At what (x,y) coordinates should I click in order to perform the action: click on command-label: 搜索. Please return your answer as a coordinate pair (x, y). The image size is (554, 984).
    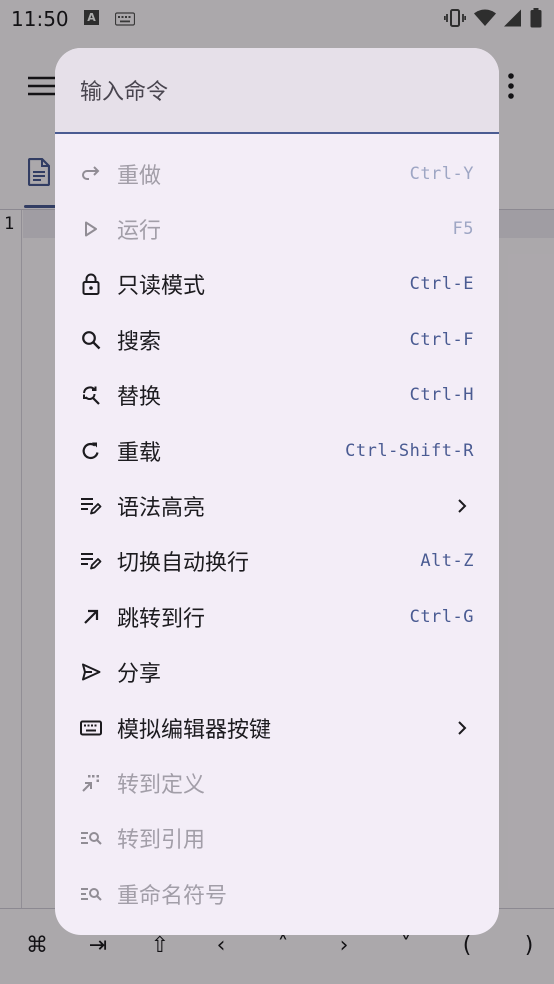
    Looking at the image, I should click on (139, 342).